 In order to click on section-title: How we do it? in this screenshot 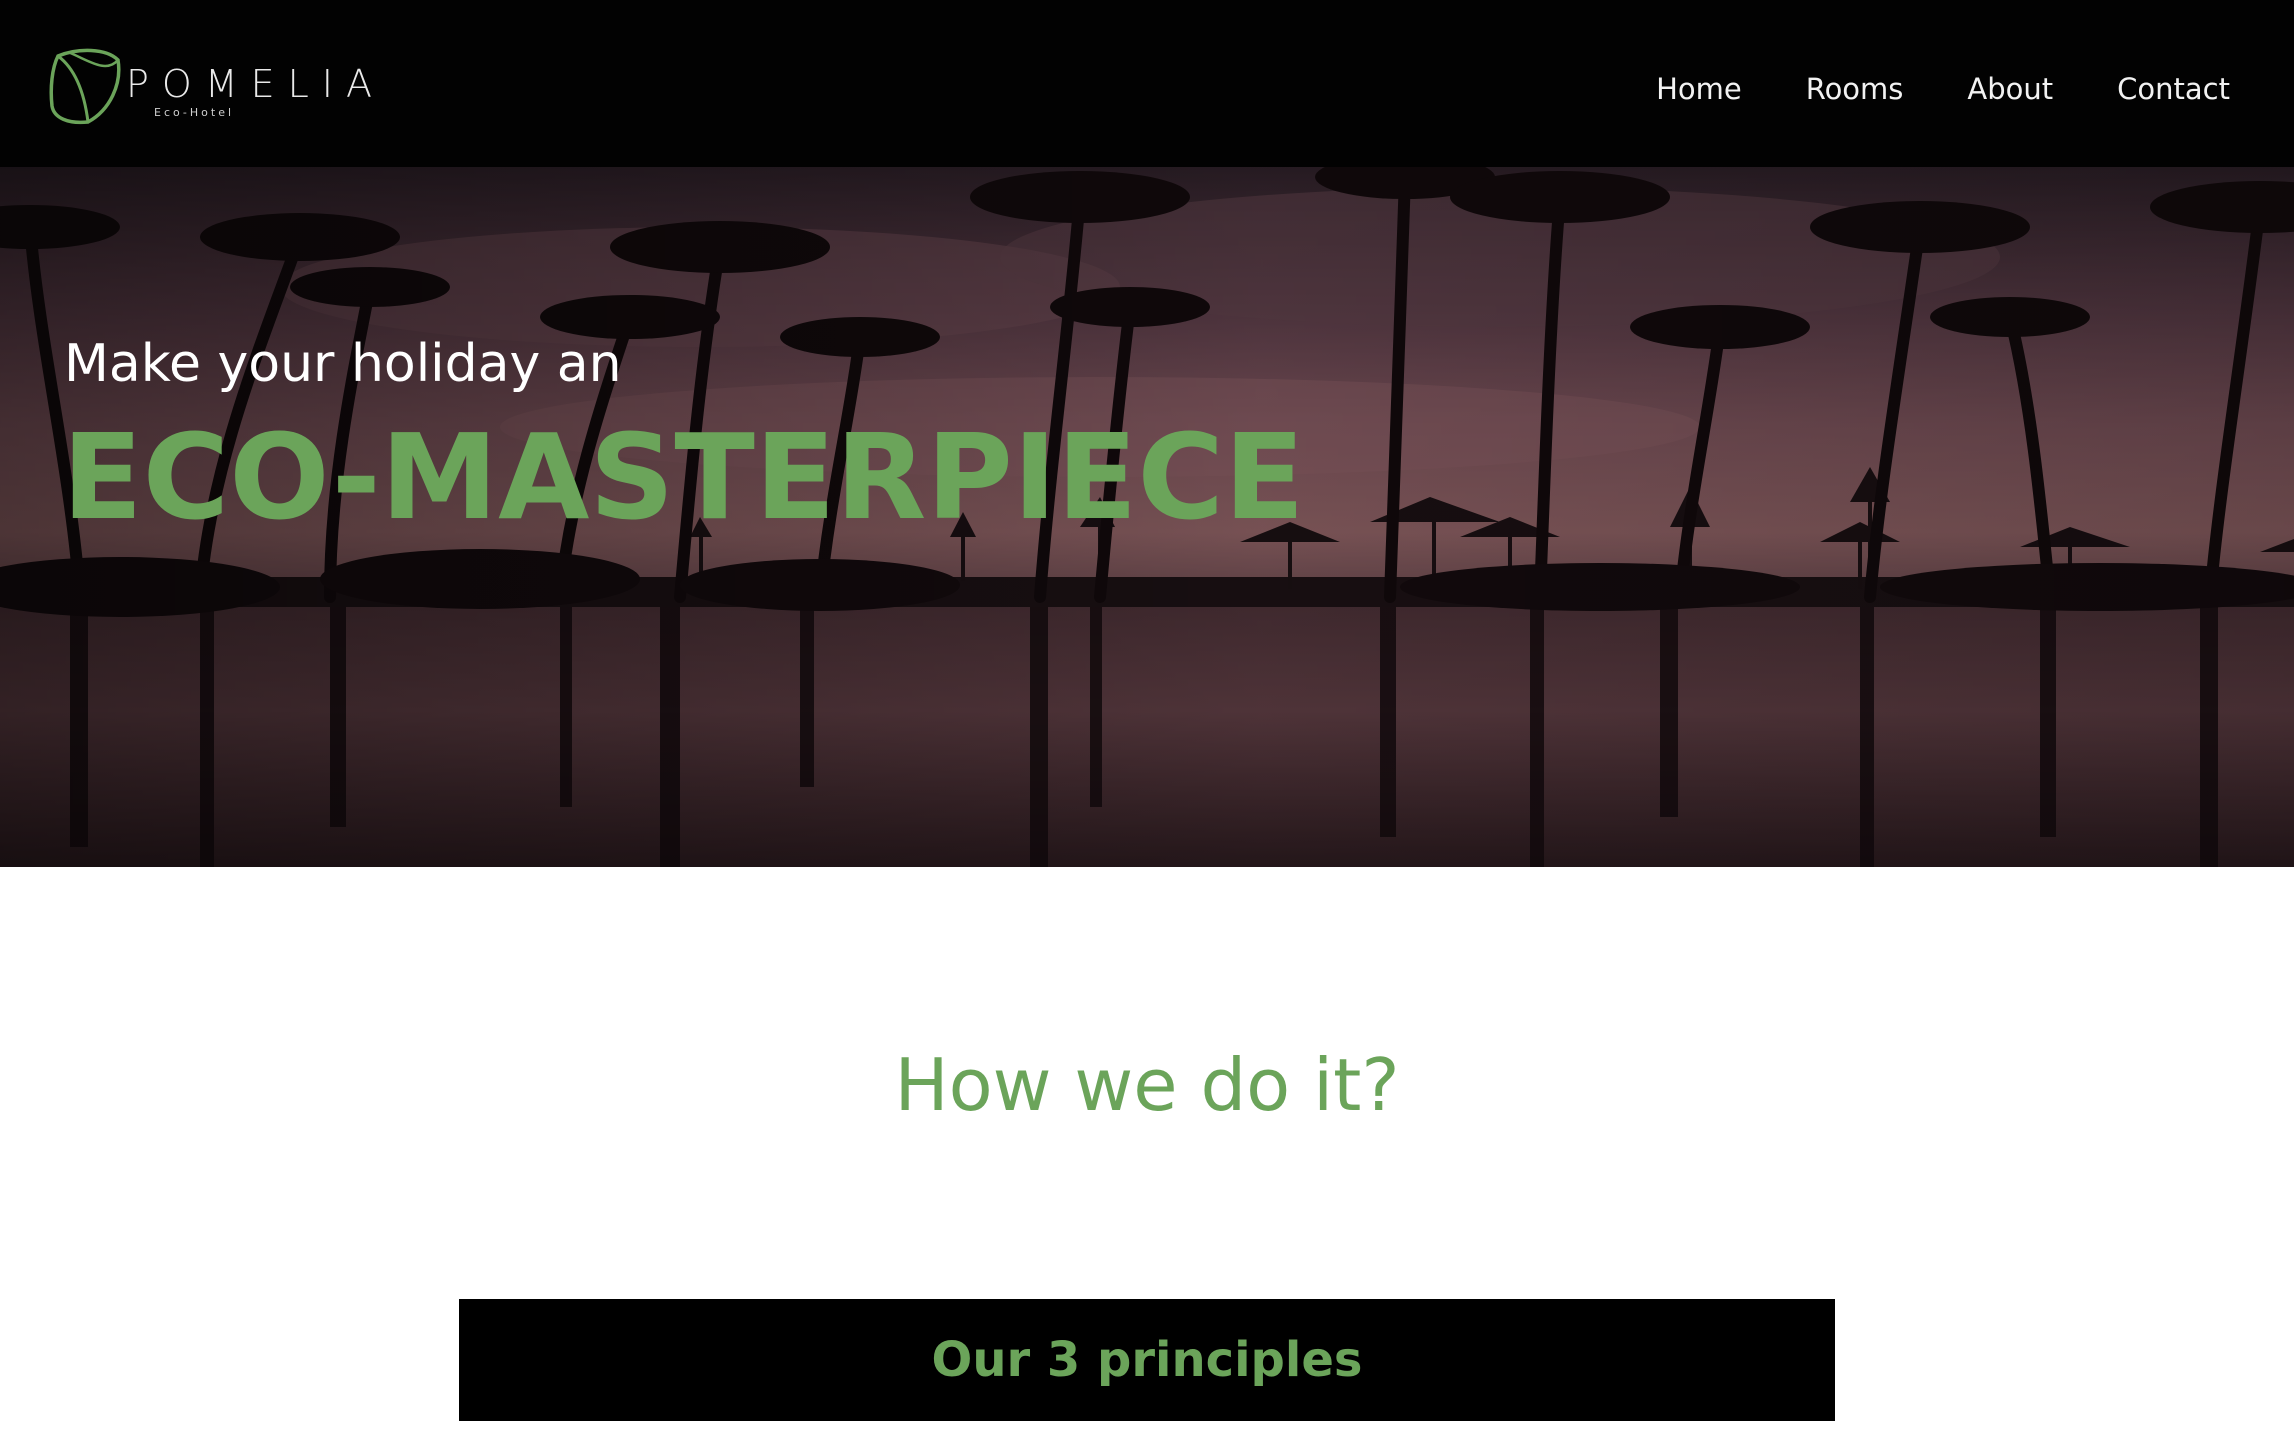, I will do `click(1147, 1085)`.